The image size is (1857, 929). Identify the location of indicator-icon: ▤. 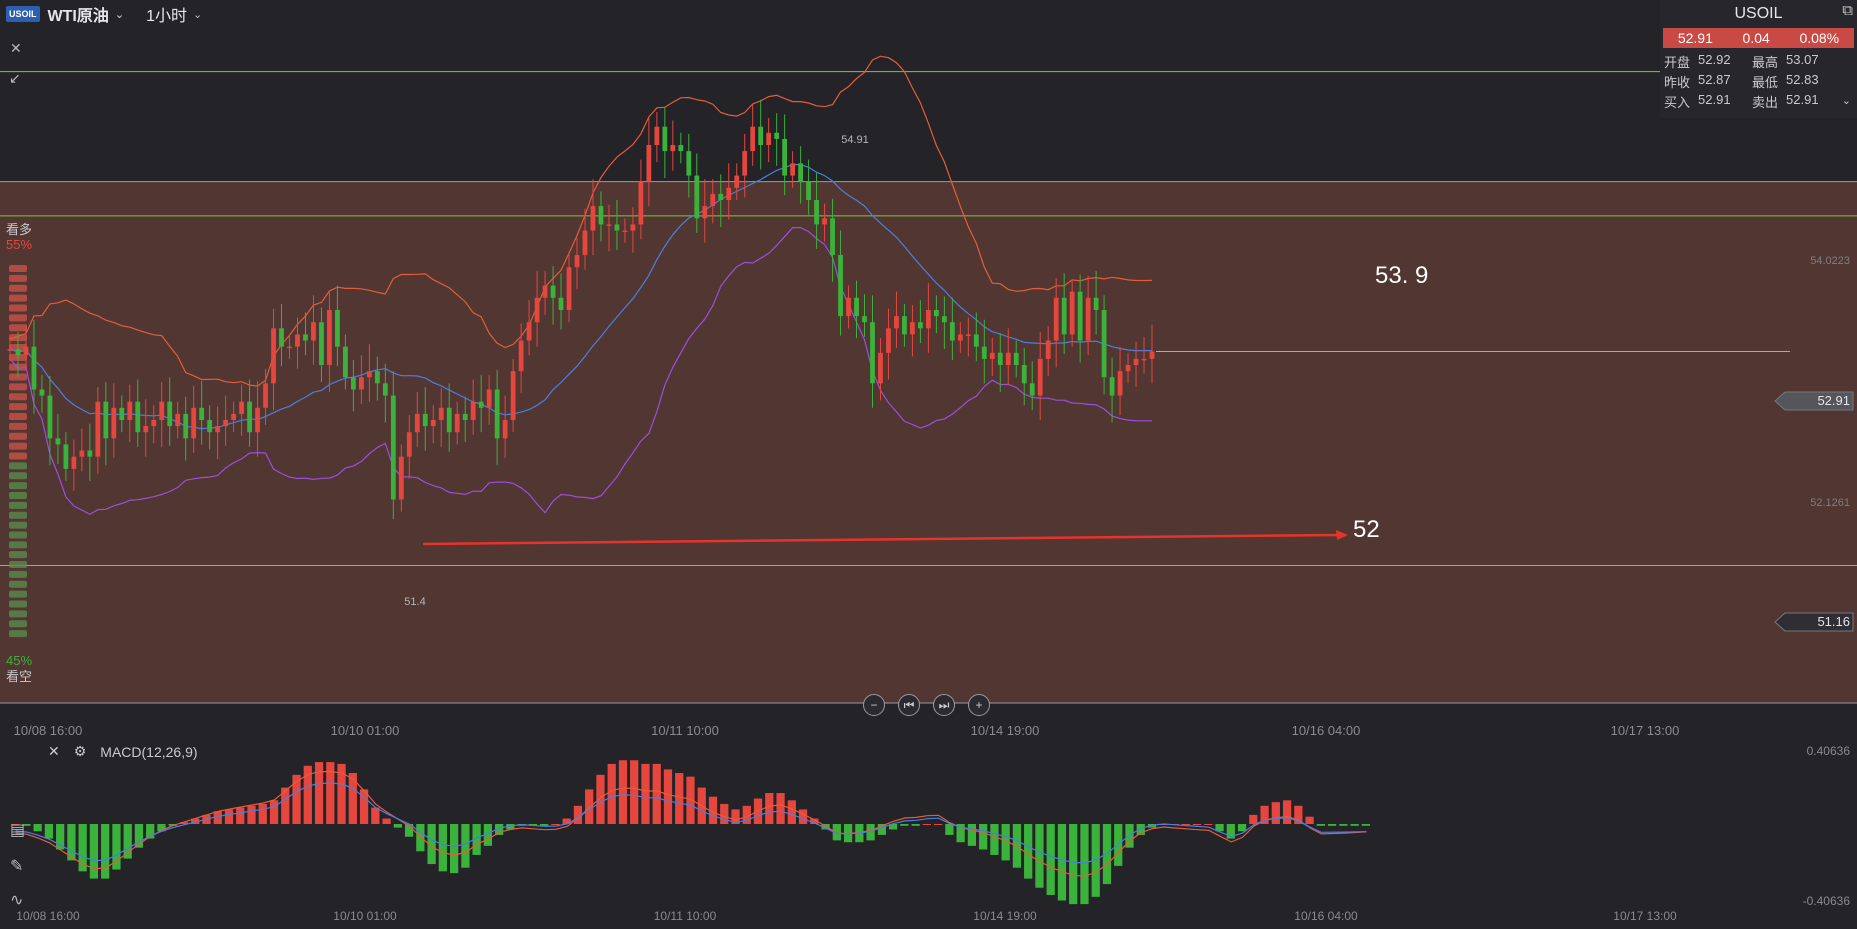
(17, 830).